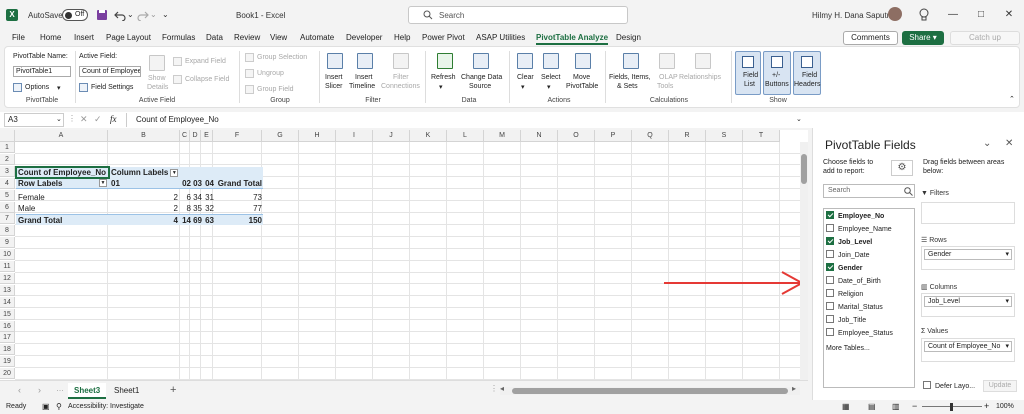  I want to click on page-break-view-icon: ▥, so click(896, 406).